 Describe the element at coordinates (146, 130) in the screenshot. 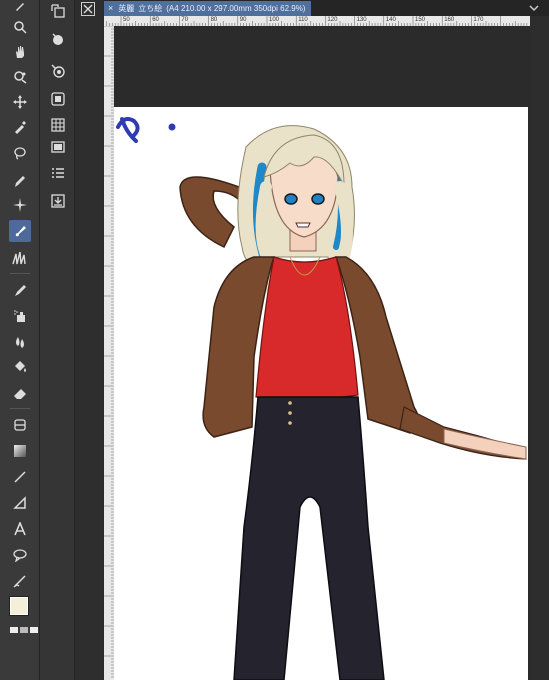

I see `sketch-mark` at that location.